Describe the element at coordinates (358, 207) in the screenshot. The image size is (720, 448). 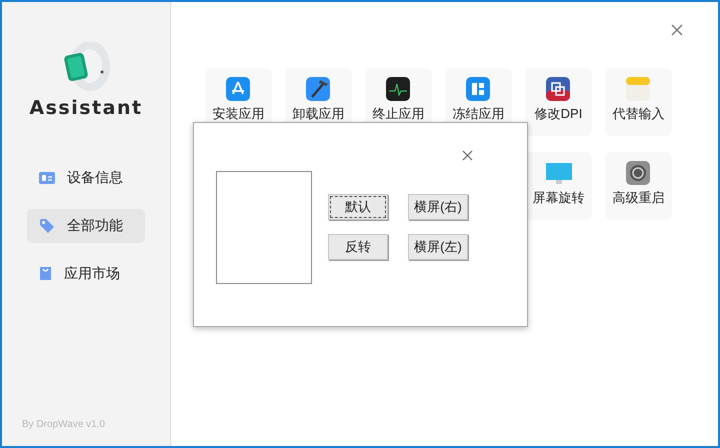
I see `dialog-button: 默认` at that location.